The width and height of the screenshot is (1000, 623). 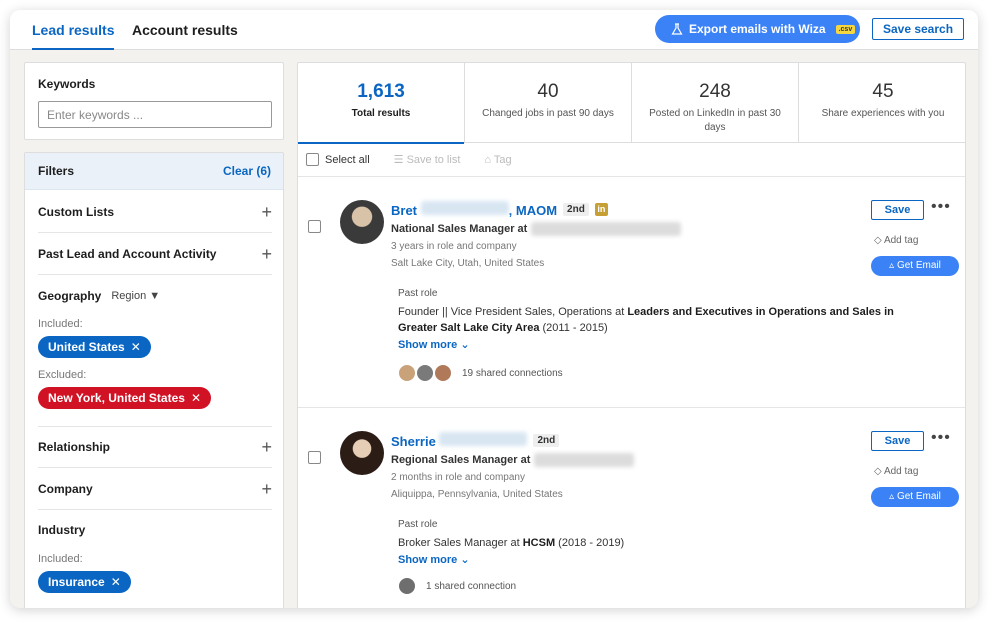 What do you see at coordinates (539, 543) in the screenshot?
I see `past-role-company: HCSM` at bounding box center [539, 543].